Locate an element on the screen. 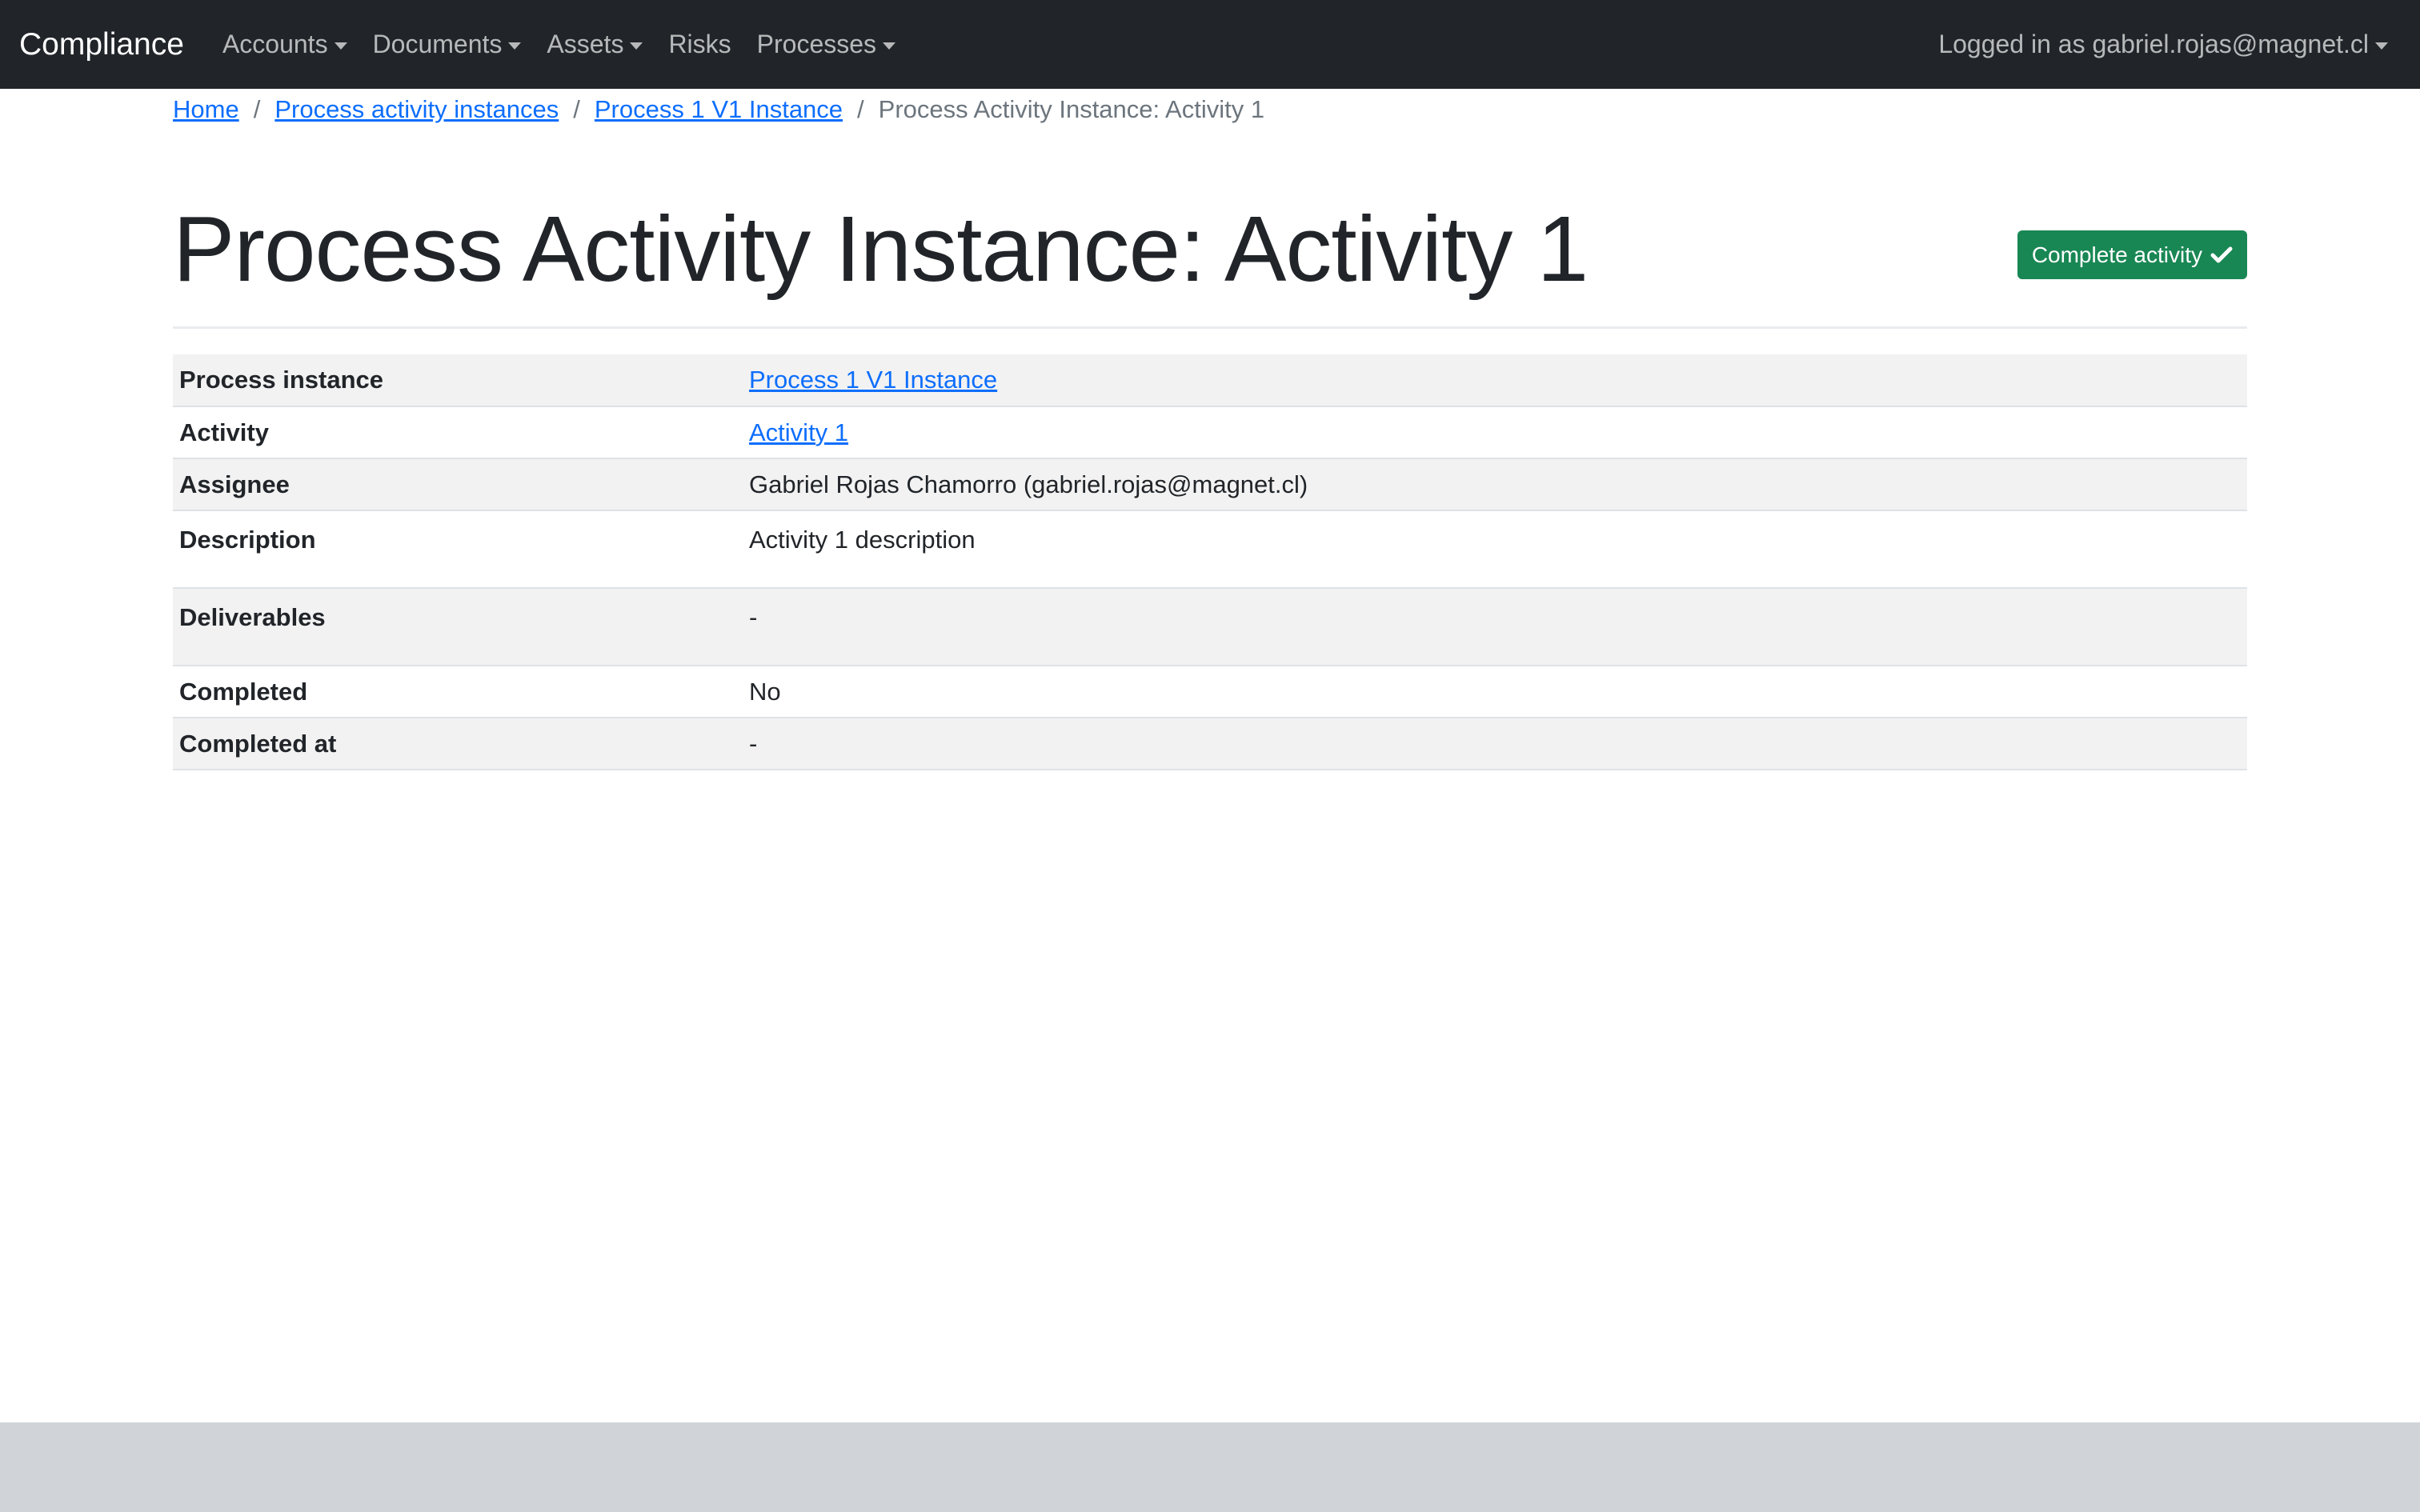 This screenshot has height=1512, width=2420. nav-processes-dropdown: Processes is located at coordinates (826, 44).